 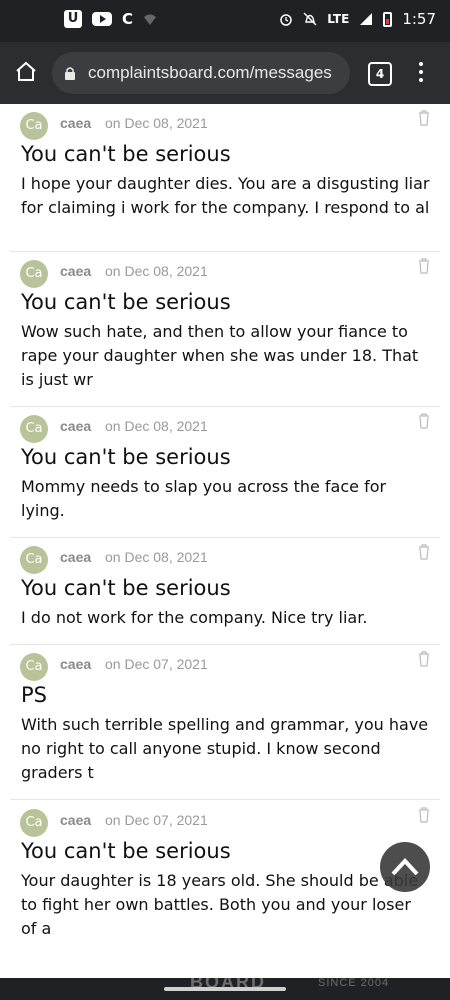 What do you see at coordinates (210, 72) in the screenshot?
I see `url-text: complaintsboard.com/messages` at bounding box center [210, 72].